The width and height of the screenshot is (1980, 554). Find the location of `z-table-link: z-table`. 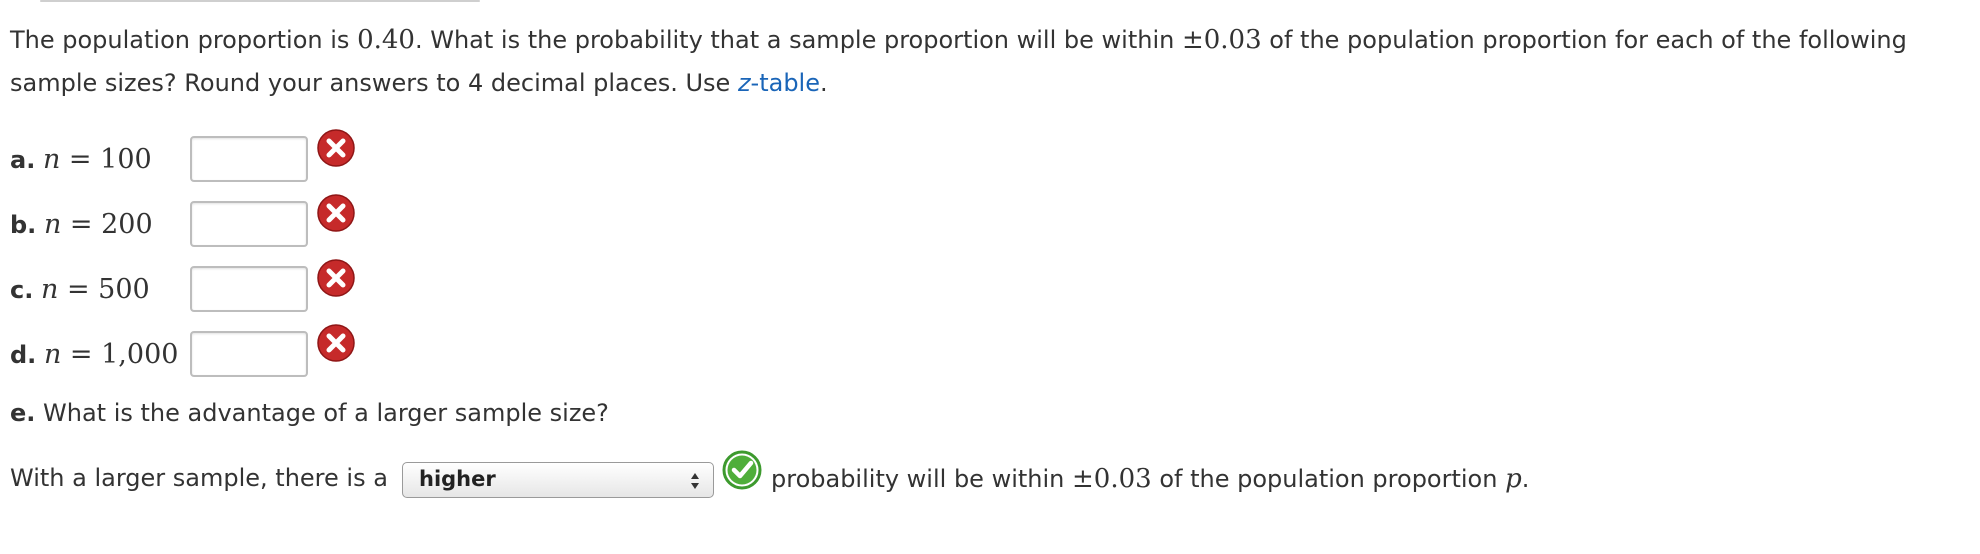

z-table-link: z-table is located at coordinates (779, 83).